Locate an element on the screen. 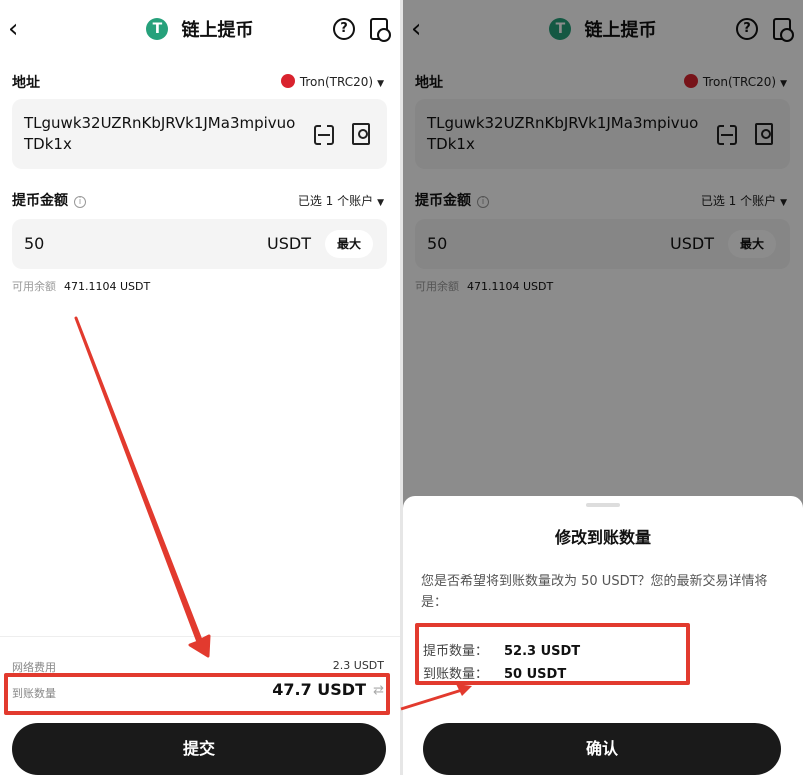 The image size is (803, 775). address-label: 地址 is located at coordinates (26, 83).